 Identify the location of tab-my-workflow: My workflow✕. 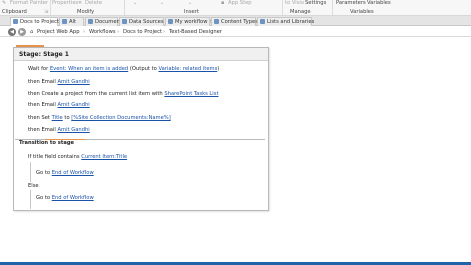
(189, 21).